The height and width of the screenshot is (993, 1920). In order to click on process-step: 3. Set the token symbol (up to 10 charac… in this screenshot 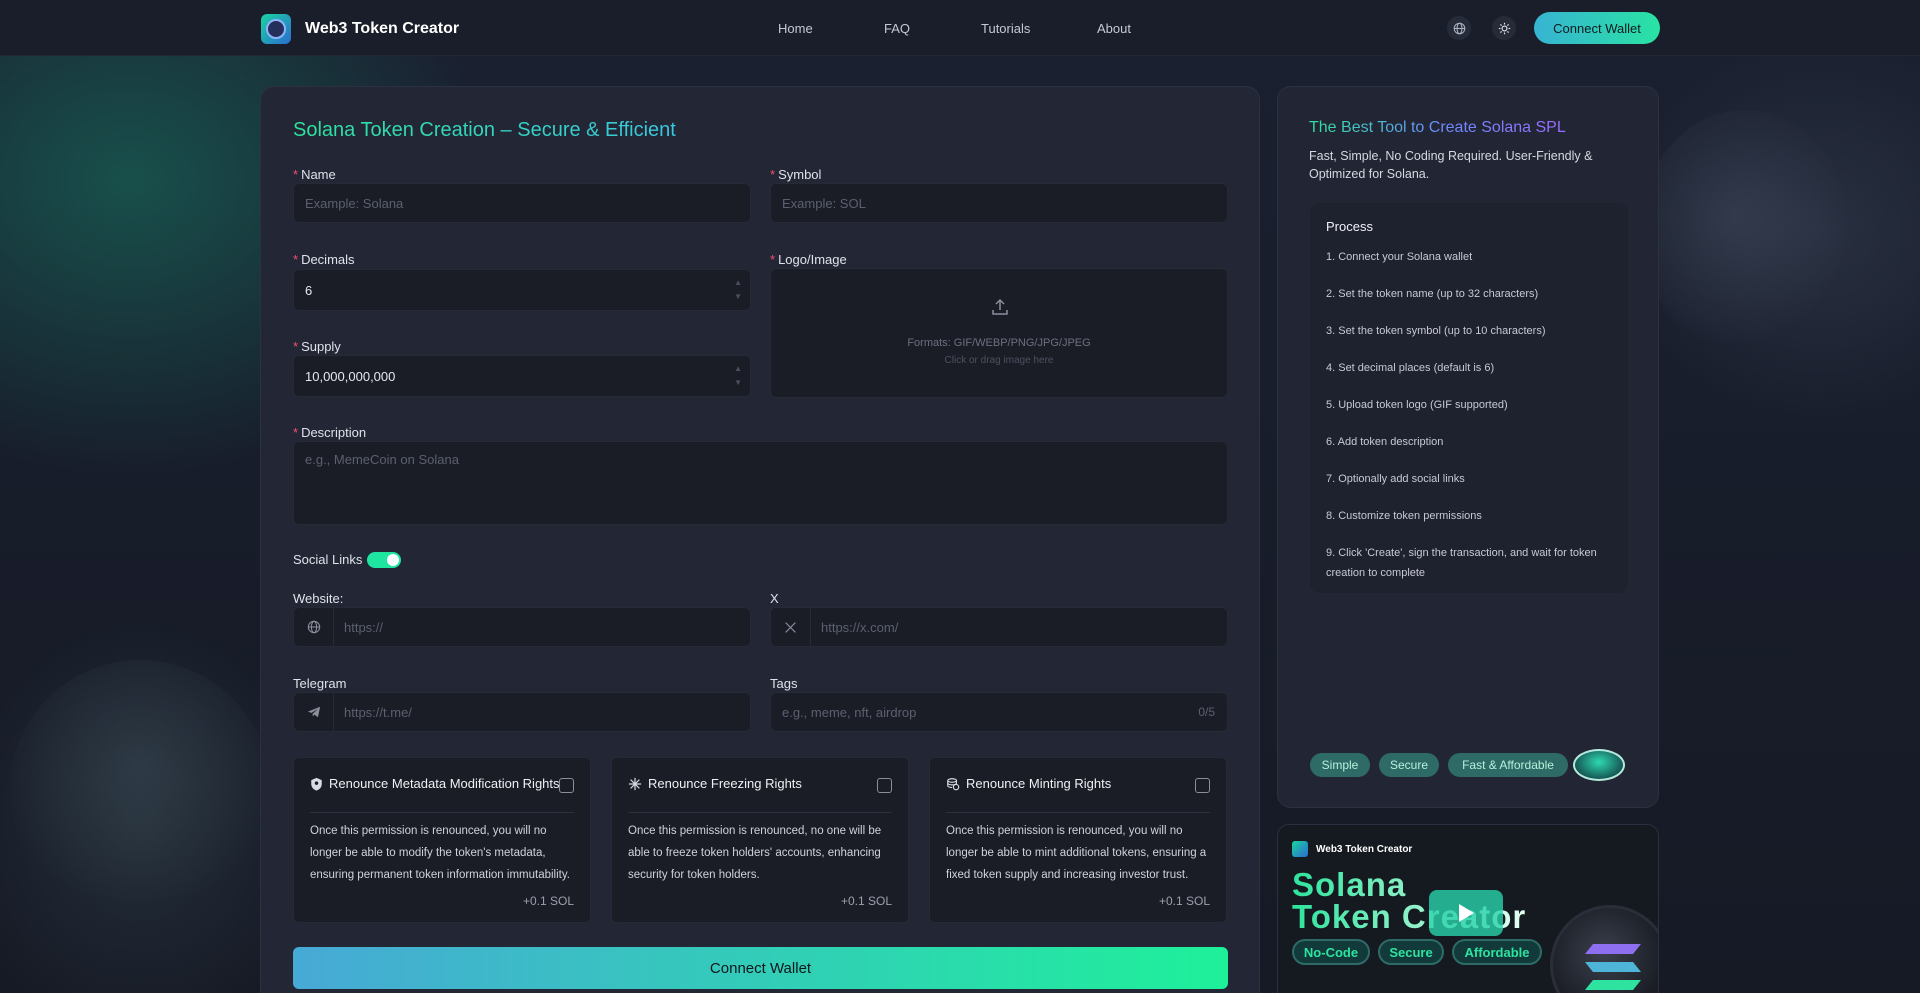, I will do `click(1436, 331)`.